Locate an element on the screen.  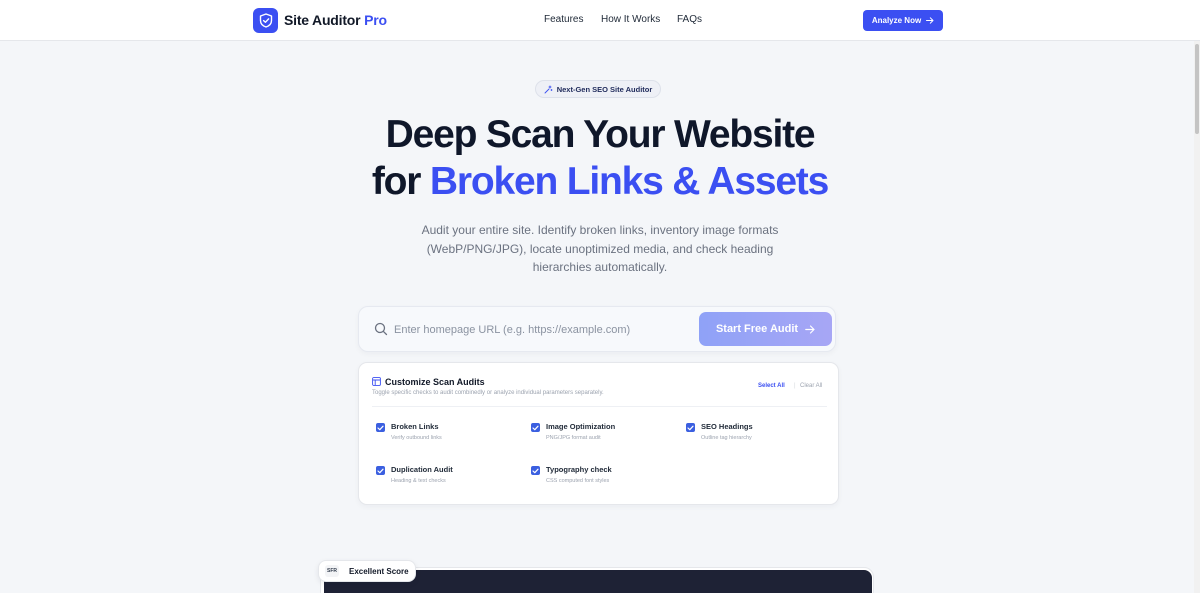
url-input is located at coordinates (544, 330).